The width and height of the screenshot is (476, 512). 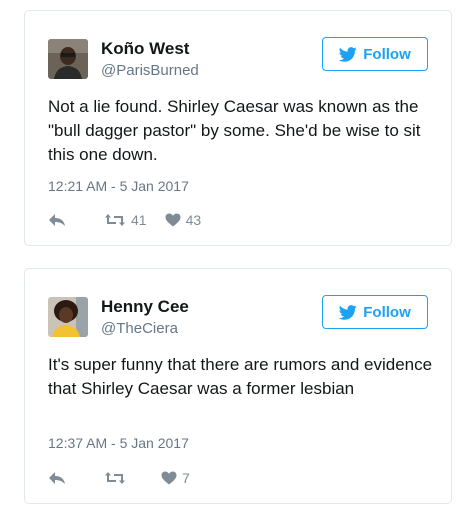 I want to click on display-name: Henny Cee, so click(x=145, y=307).